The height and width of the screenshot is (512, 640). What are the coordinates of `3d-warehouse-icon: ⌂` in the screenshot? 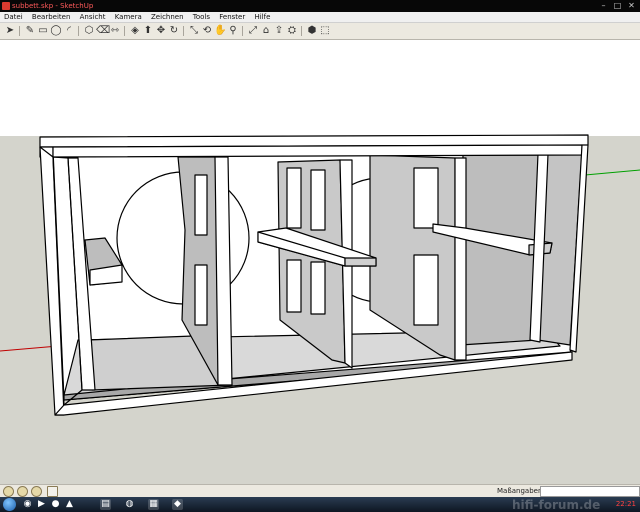 It's located at (266, 31).